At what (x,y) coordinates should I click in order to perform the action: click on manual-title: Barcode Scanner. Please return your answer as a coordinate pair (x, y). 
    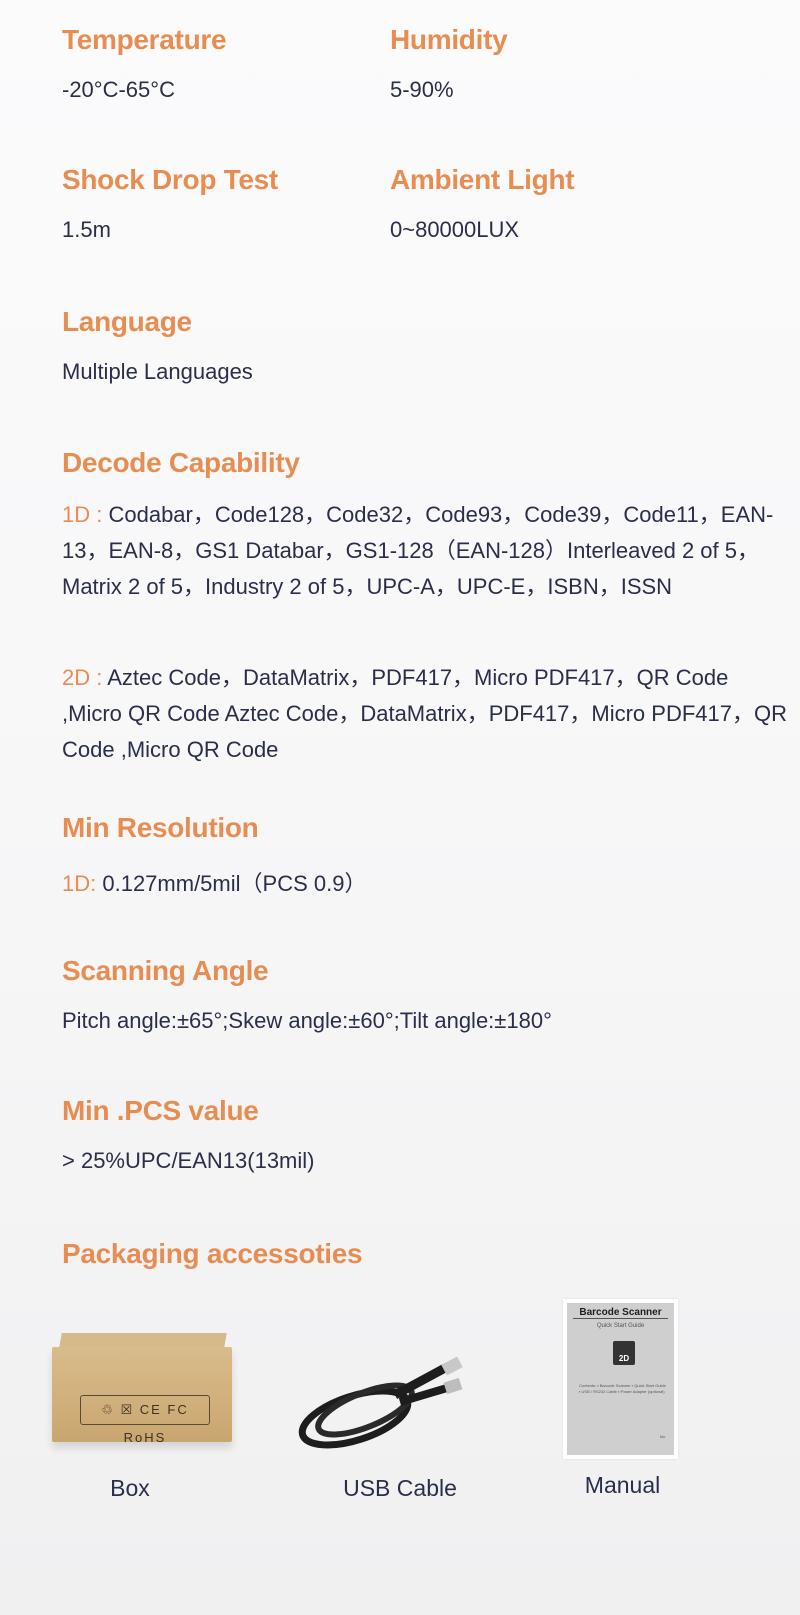
    Looking at the image, I should click on (620, 1313).